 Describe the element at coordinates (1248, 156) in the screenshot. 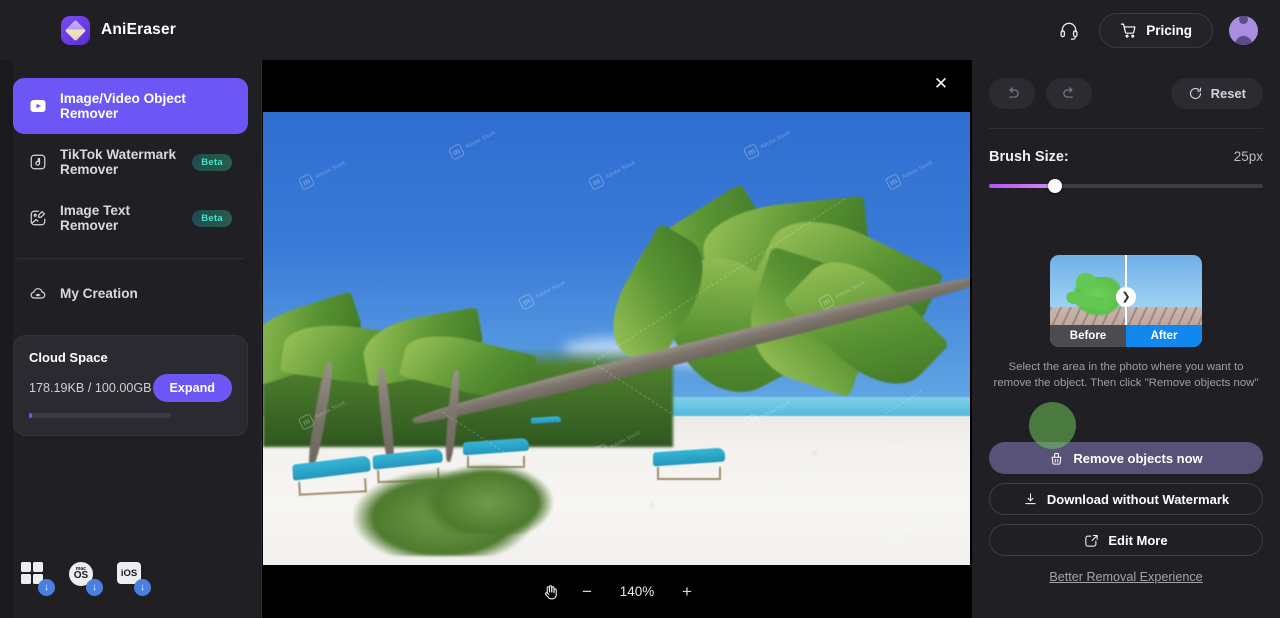

I see `brush-size-value: 25px` at that location.